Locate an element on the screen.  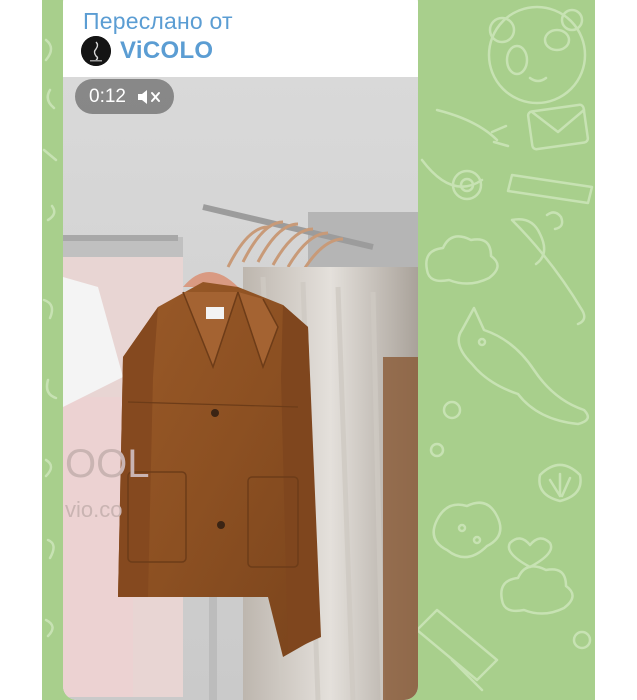
svg-text: vio.co is located at coordinates (93, 509).